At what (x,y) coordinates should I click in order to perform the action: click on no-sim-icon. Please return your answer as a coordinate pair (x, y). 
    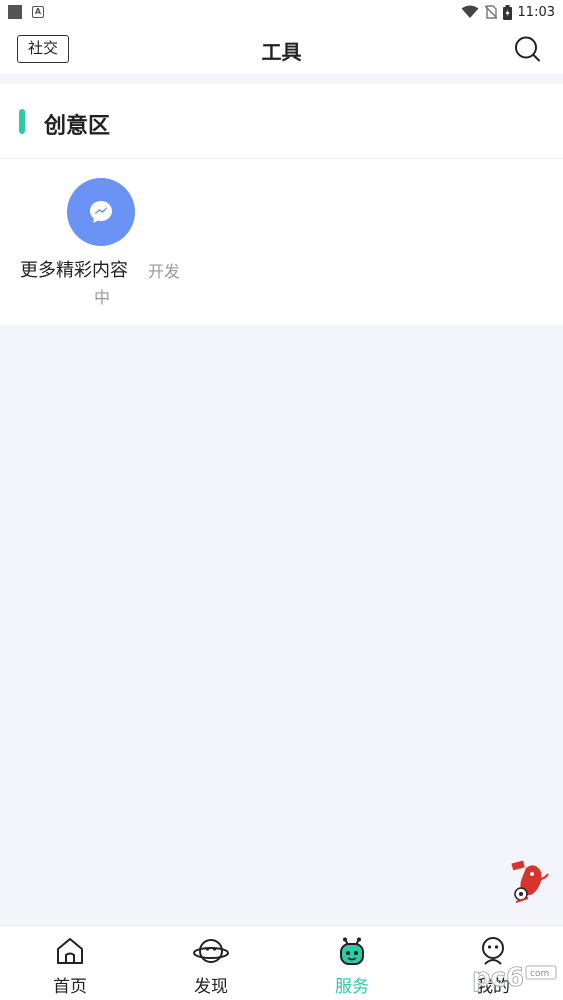
    Looking at the image, I should click on (490, 12).